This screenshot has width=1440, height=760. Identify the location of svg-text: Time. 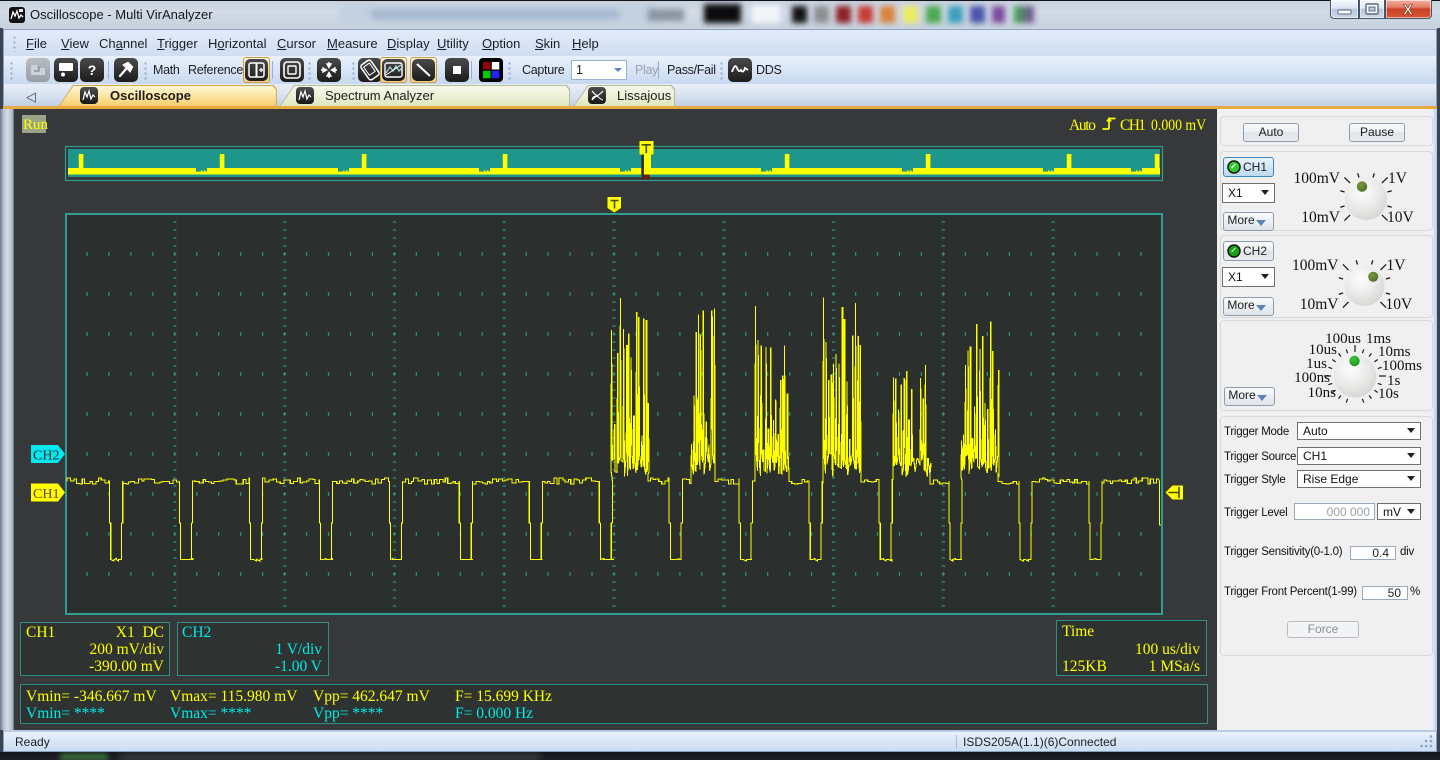
(1078, 631).